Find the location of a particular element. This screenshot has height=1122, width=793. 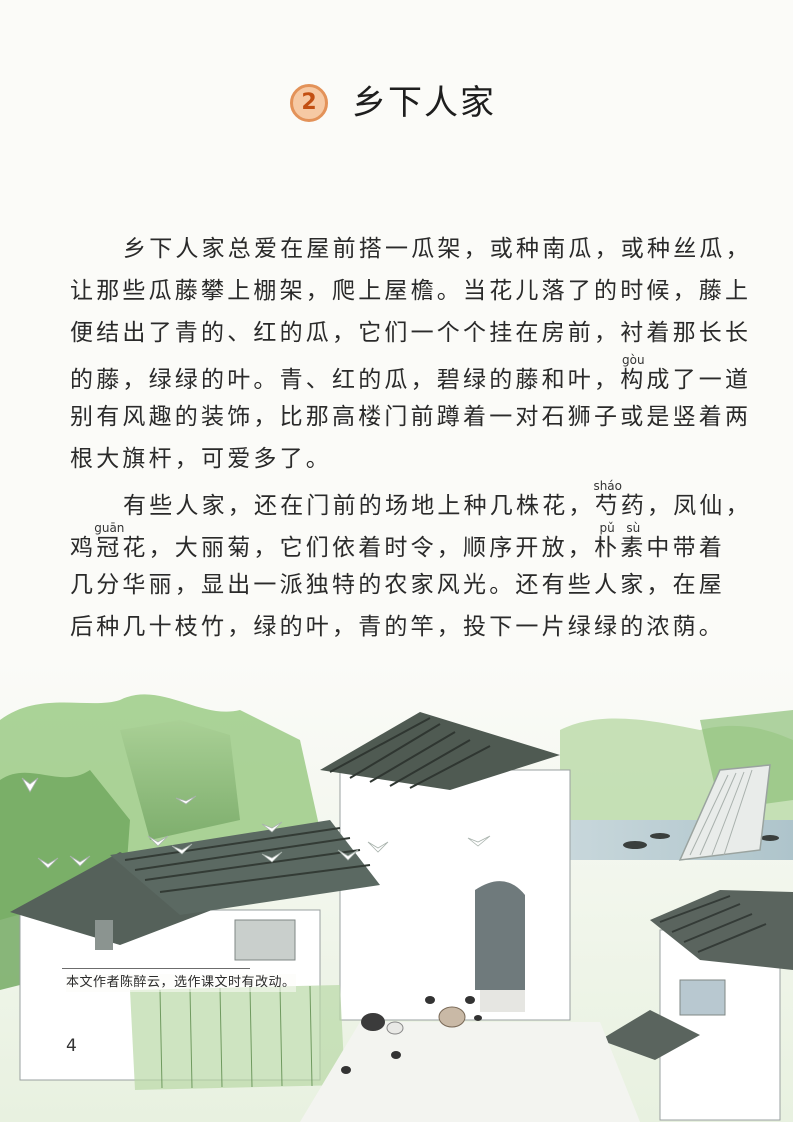

pinyin-annotated-char: 朴pǔ is located at coordinates (607, 541).